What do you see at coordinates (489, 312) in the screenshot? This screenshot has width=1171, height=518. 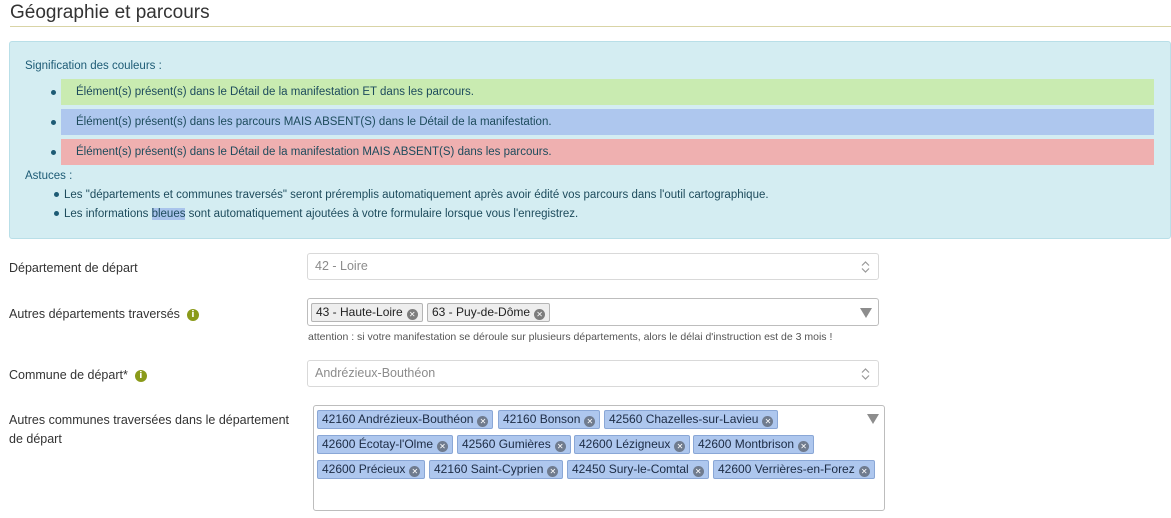 I see `selected-tag: 63 - Puy-de-Dôme ✕` at bounding box center [489, 312].